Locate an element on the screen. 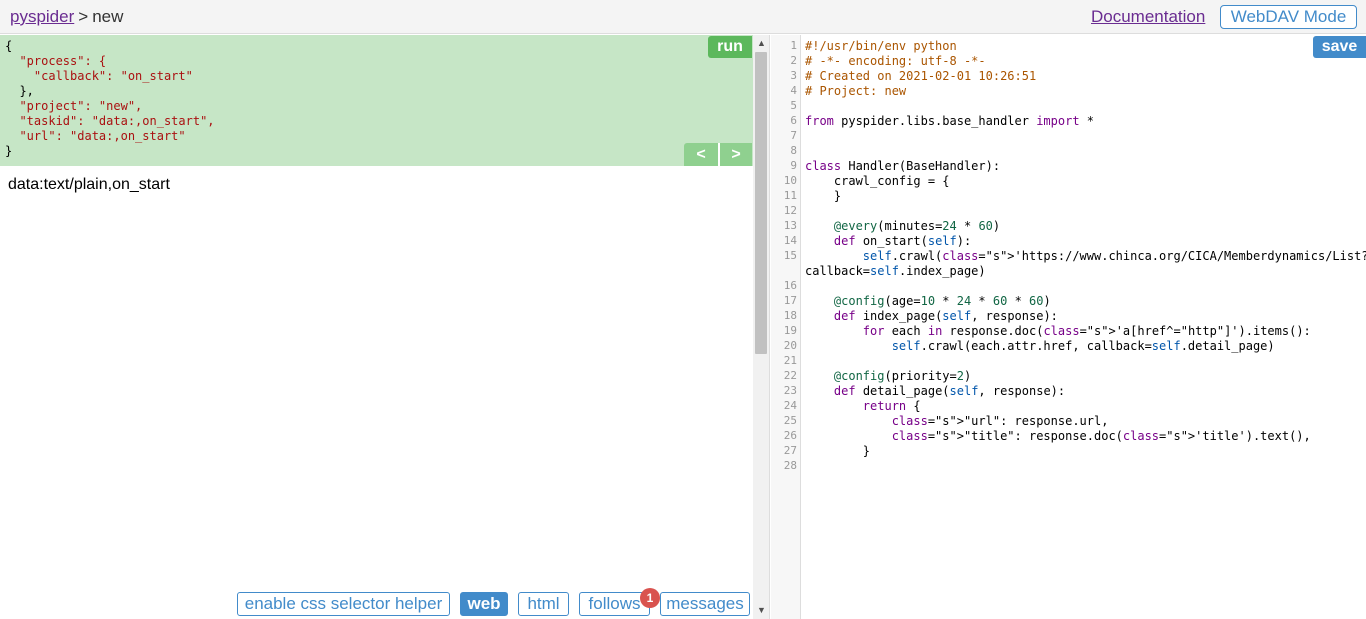  line-number: 25 is located at coordinates (790, 420).